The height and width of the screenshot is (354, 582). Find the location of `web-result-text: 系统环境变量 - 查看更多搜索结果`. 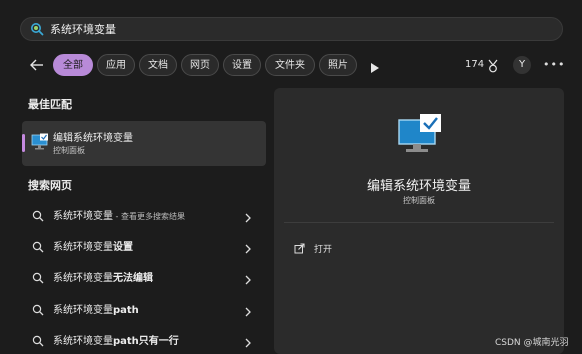

web-result-text: 系统环境变量 - 查看更多搜索结果 is located at coordinates (119, 216).